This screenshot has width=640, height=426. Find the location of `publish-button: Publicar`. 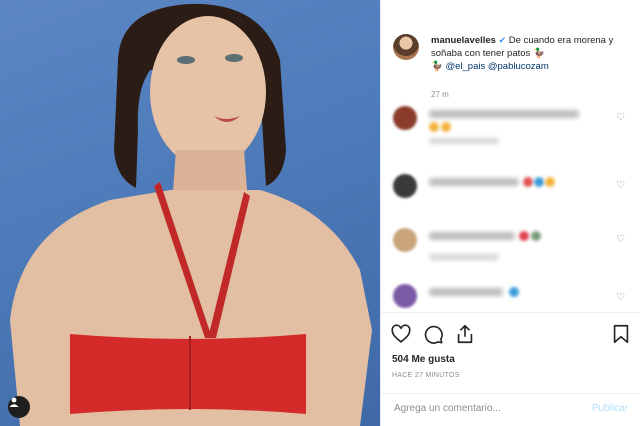

publish-button: Publicar is located at coordinates (610, 408).